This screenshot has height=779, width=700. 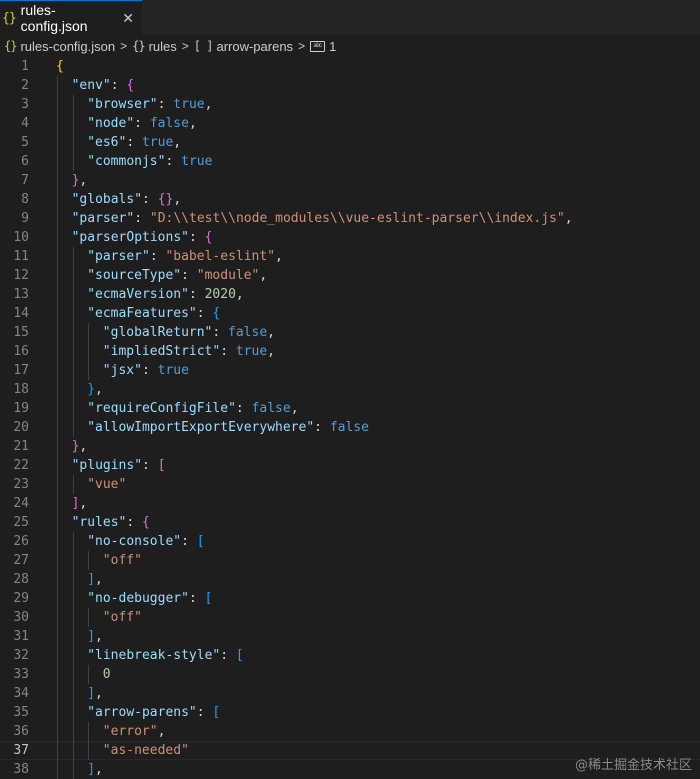 What do you see at coordinates (350, 123) in the screenshot?
I see `code-line: 4 "node": false,` at bounding box center [350, 123].